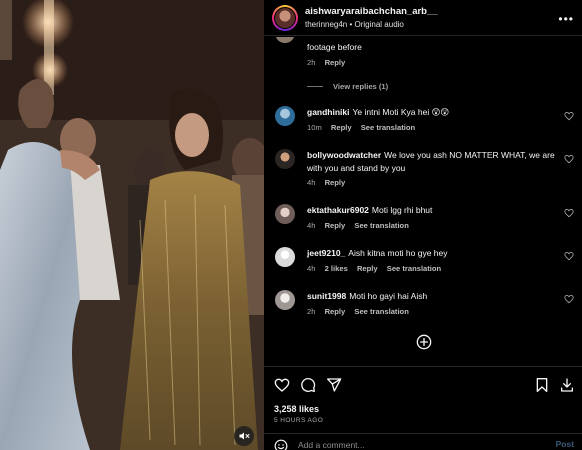  Describe the element at coordinates (347, 86) in the screenshot. I see `view-replies-button: View replies (1)` at that location.